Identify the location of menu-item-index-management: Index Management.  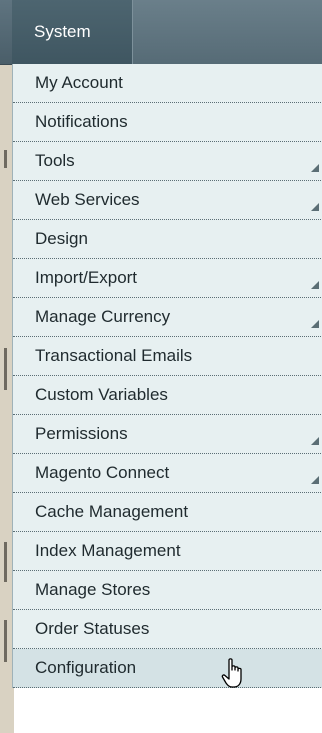
(167, 551).